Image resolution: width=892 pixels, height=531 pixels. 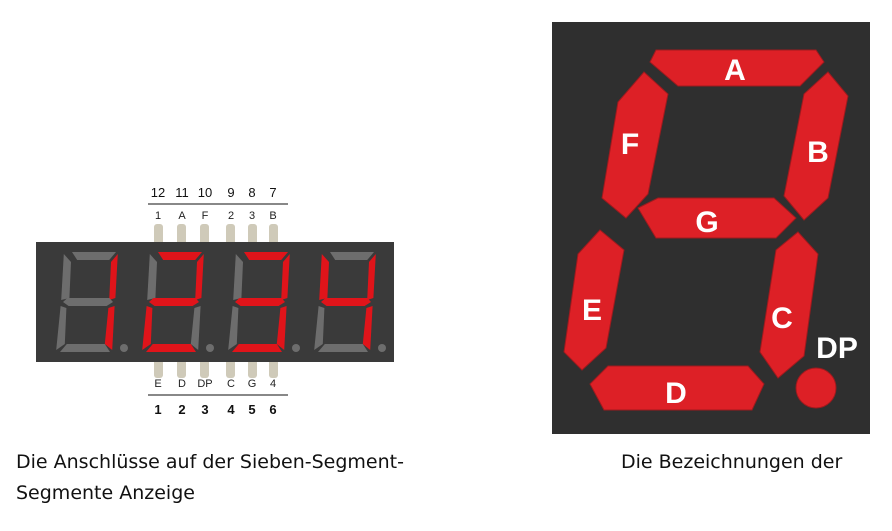 What do you see at coordinates (272, 409) in the screenshot?
I see `bottom-pin-number: 6` at bounding box center [272, 409].